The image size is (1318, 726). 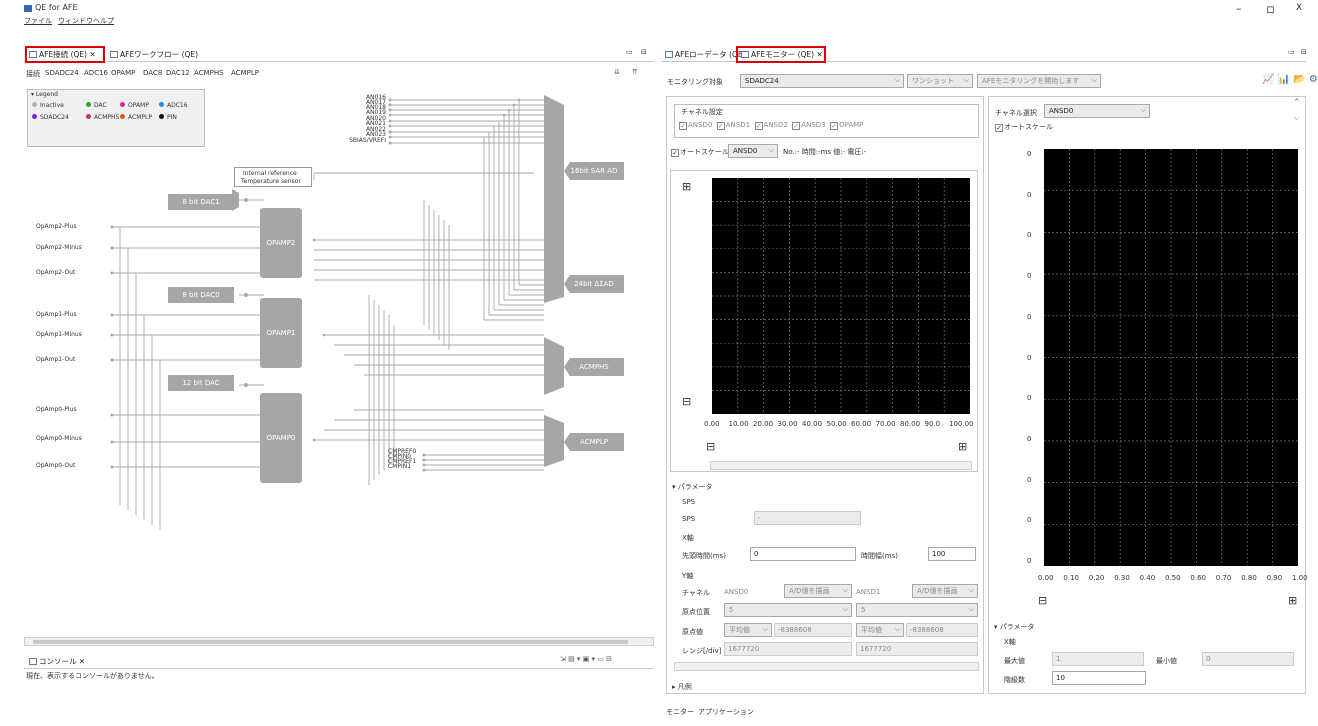 What do you see at coordinates (82, 661) in the screenshot?
I see `close-console-icon: ✕` at bounding box center [82, 661].